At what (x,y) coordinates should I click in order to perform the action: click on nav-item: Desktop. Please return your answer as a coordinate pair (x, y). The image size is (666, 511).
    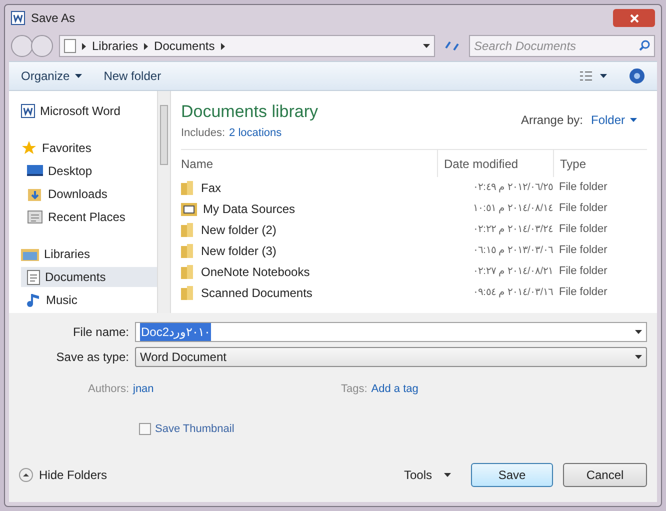
    Looking at the image, I should click on (89, 171).